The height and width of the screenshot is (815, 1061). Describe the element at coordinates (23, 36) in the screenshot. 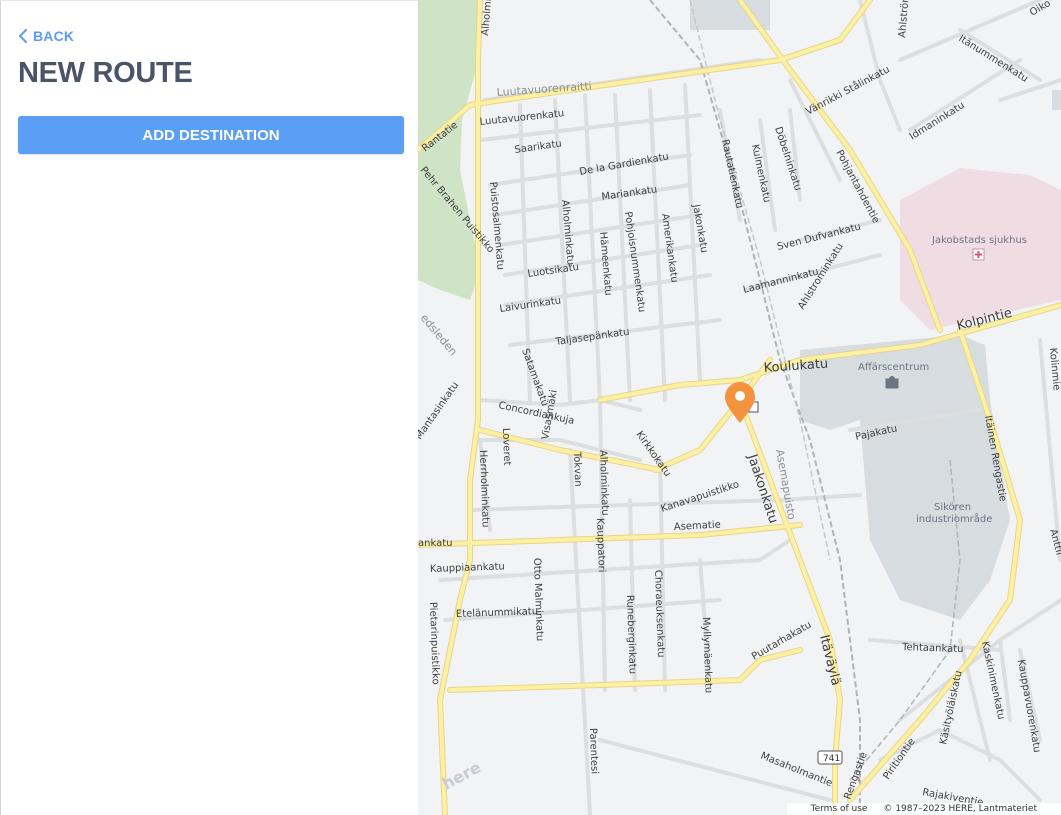

I see `chevron-left-icon` at that location.